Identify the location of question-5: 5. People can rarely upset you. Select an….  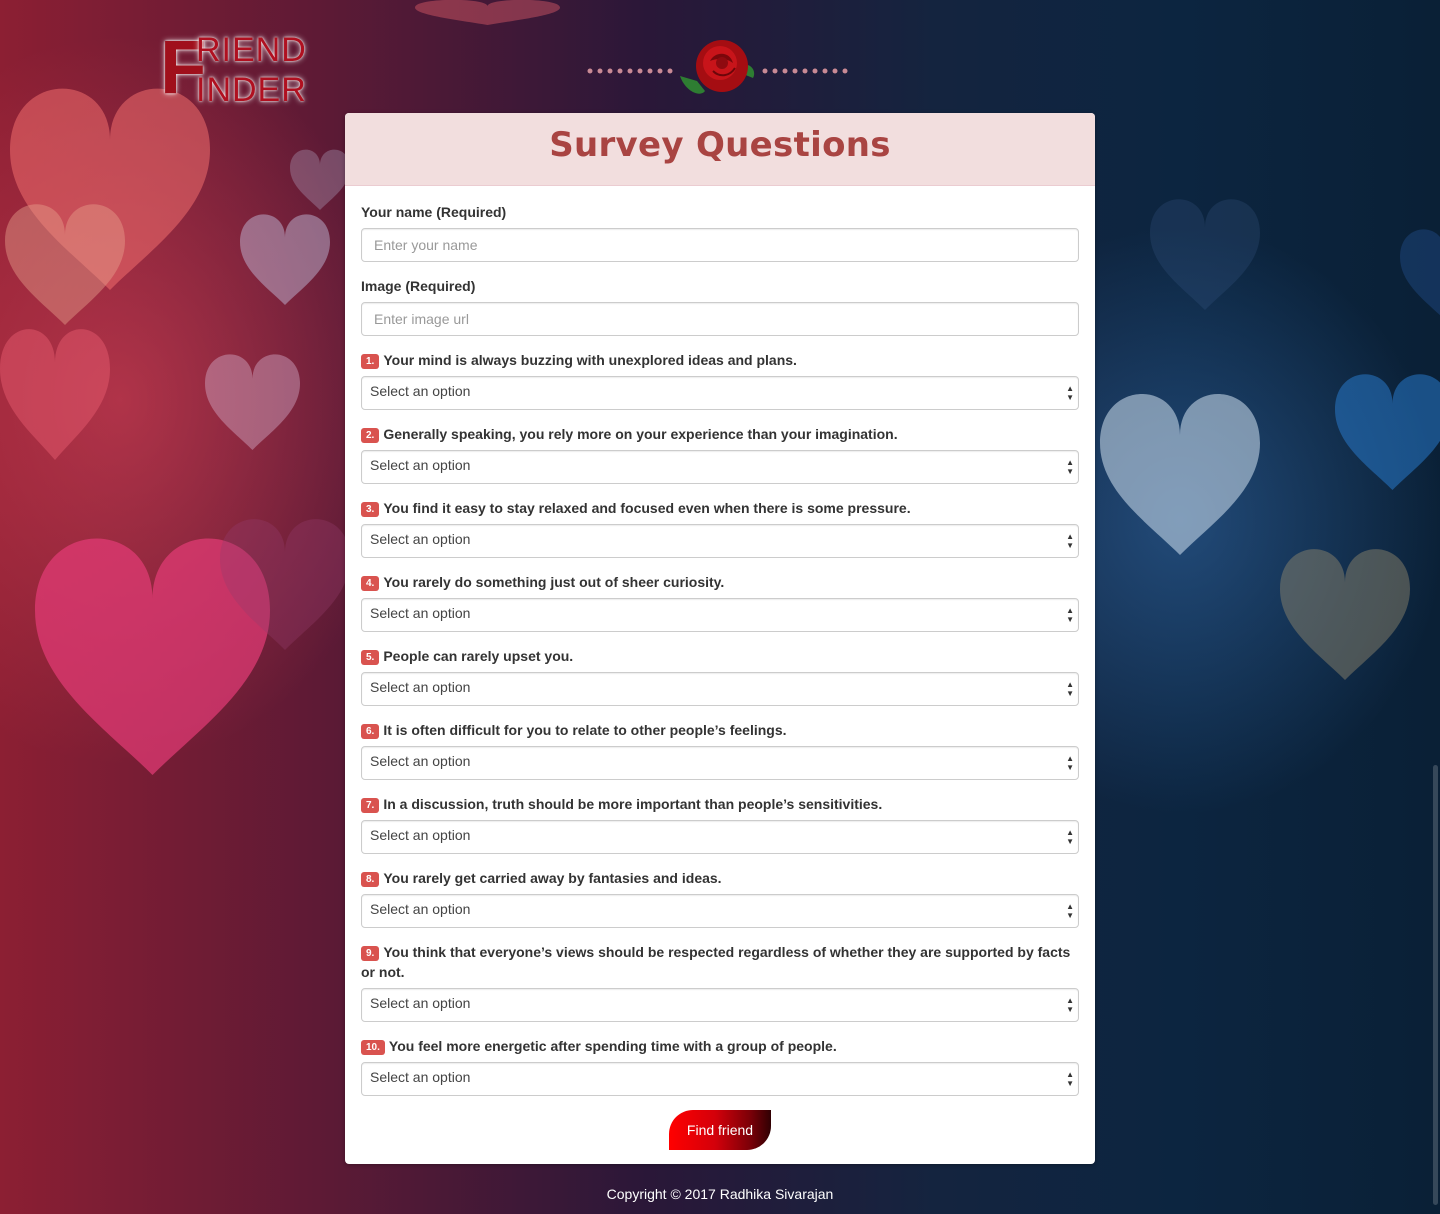
(720, 676).